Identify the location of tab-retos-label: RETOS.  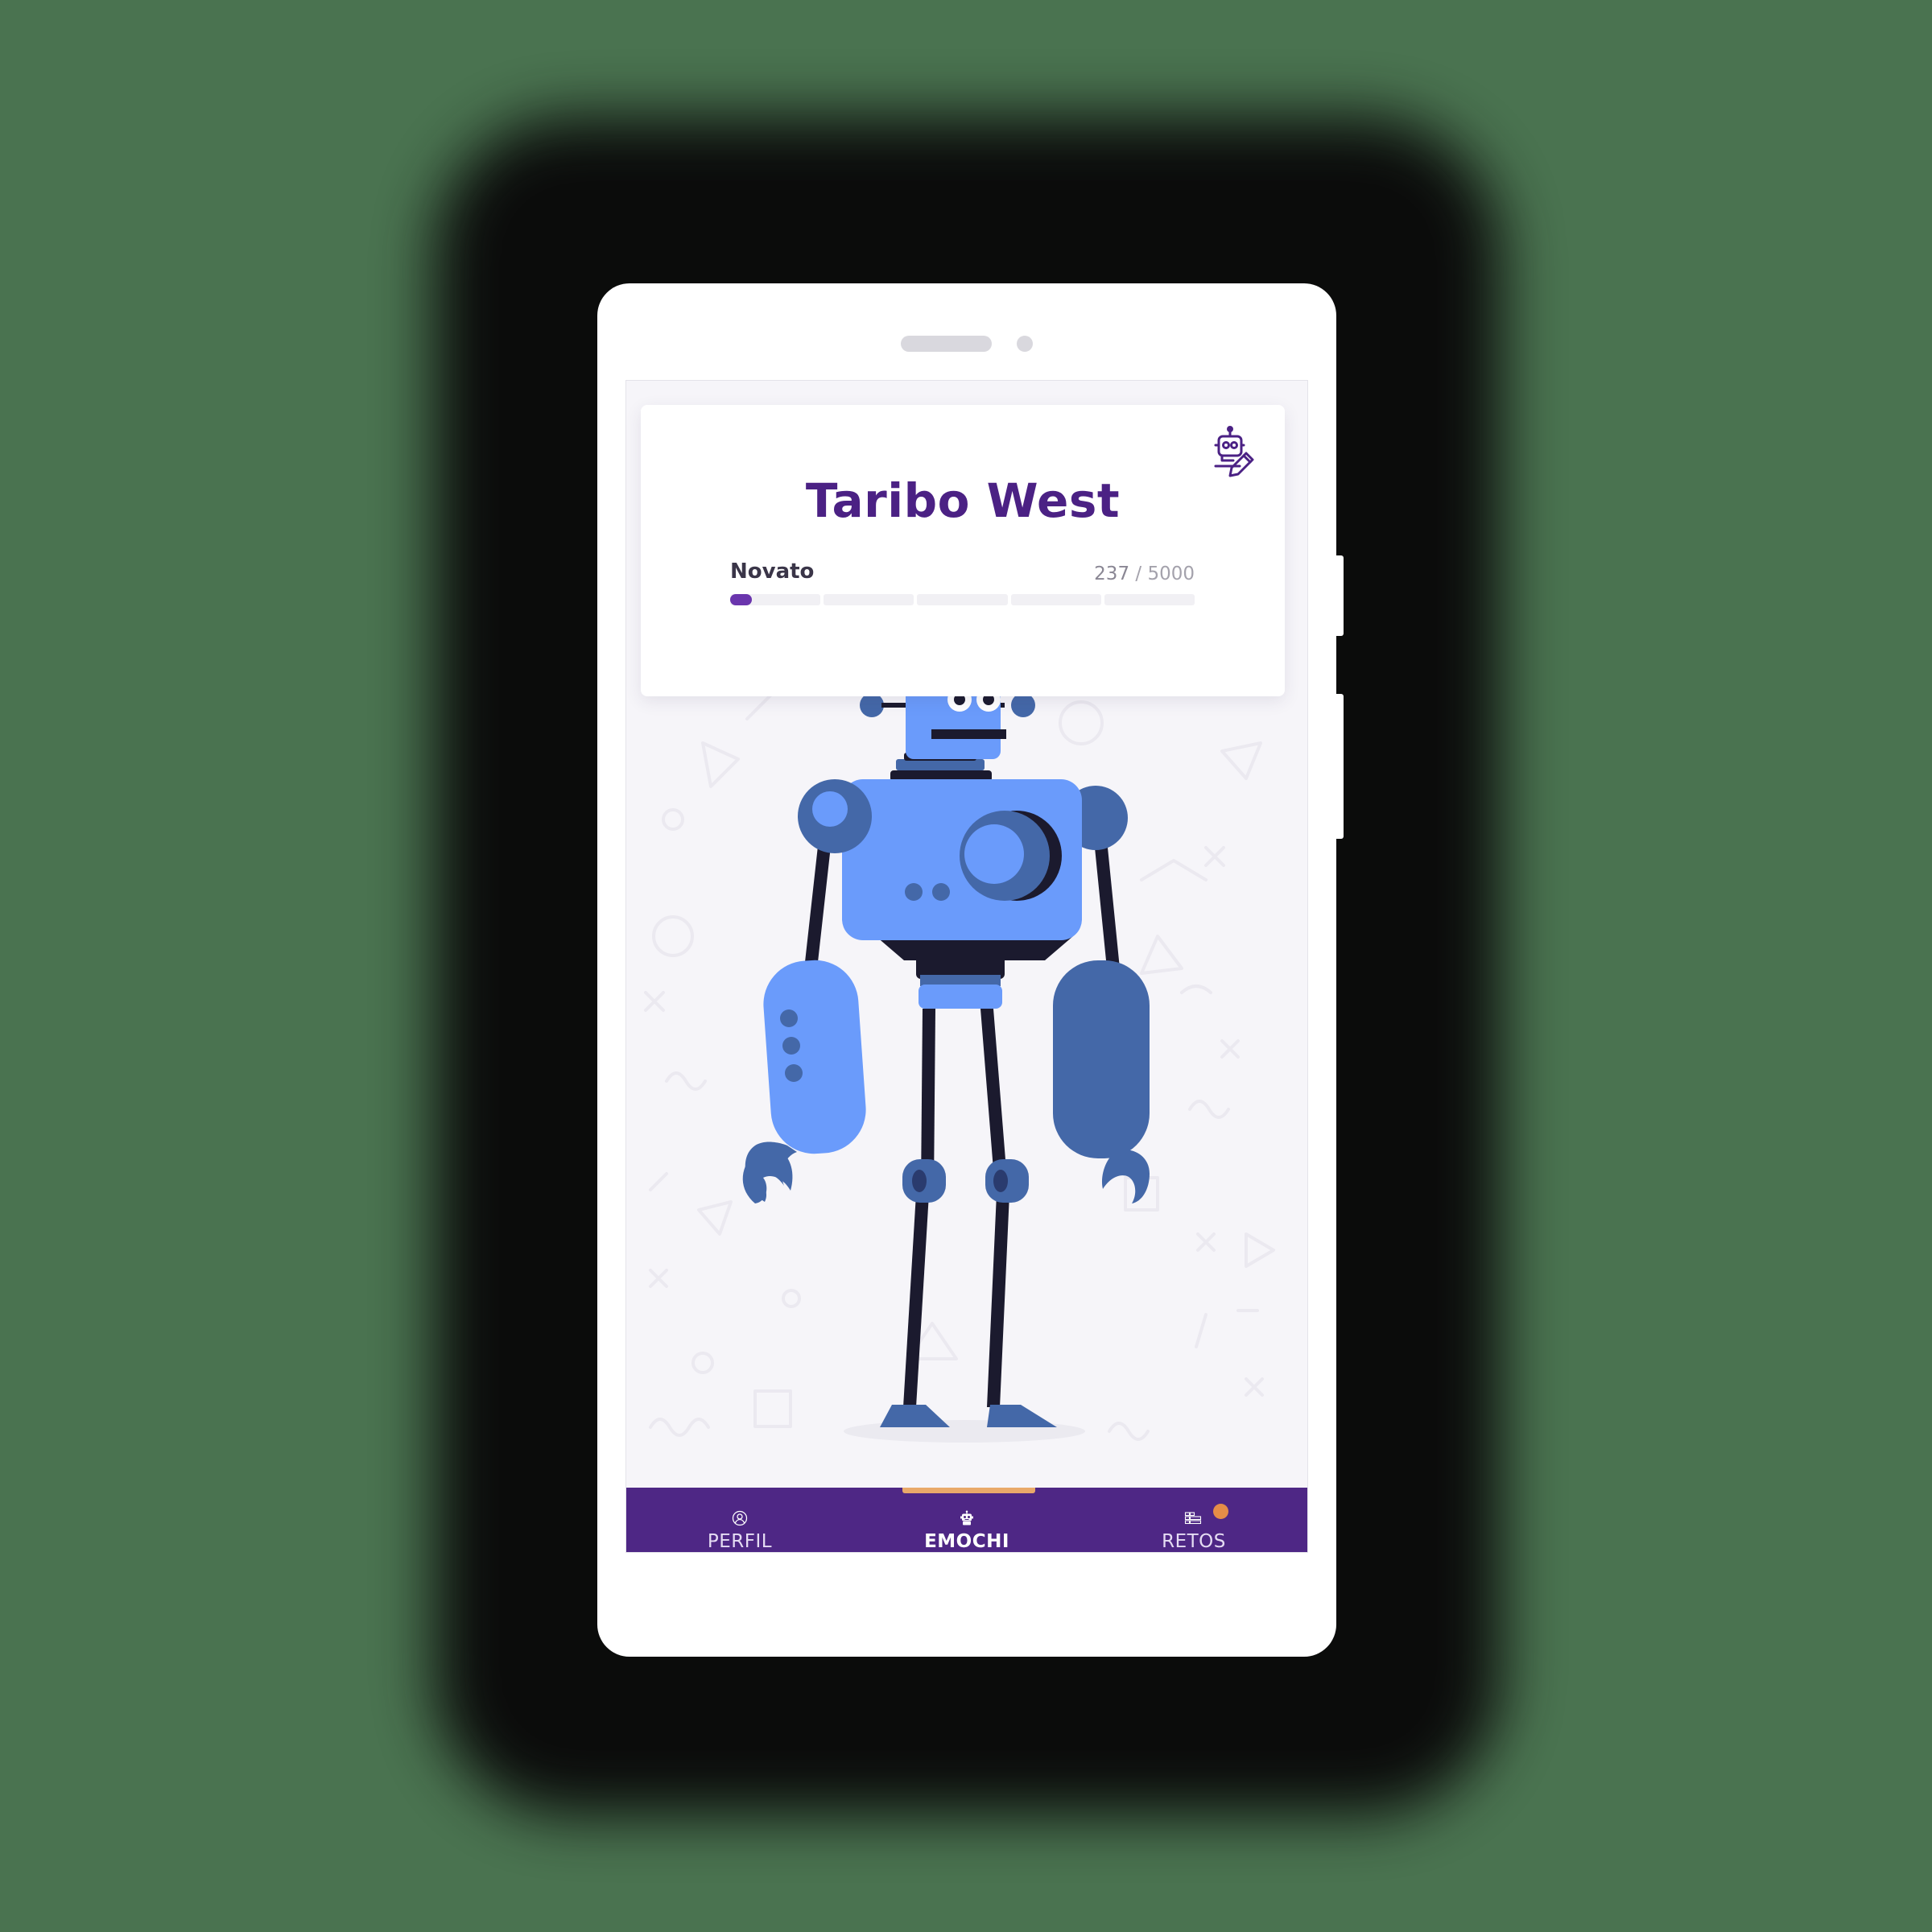
(1194, 1541).